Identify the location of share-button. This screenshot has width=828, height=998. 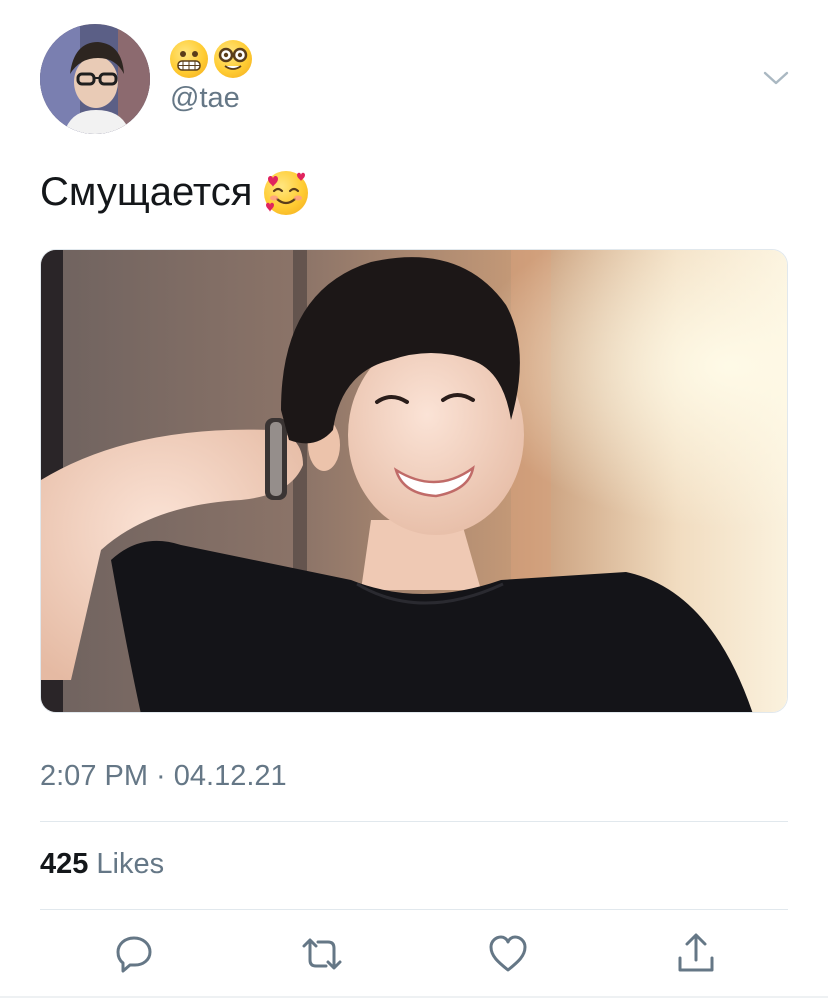
(696, 954).